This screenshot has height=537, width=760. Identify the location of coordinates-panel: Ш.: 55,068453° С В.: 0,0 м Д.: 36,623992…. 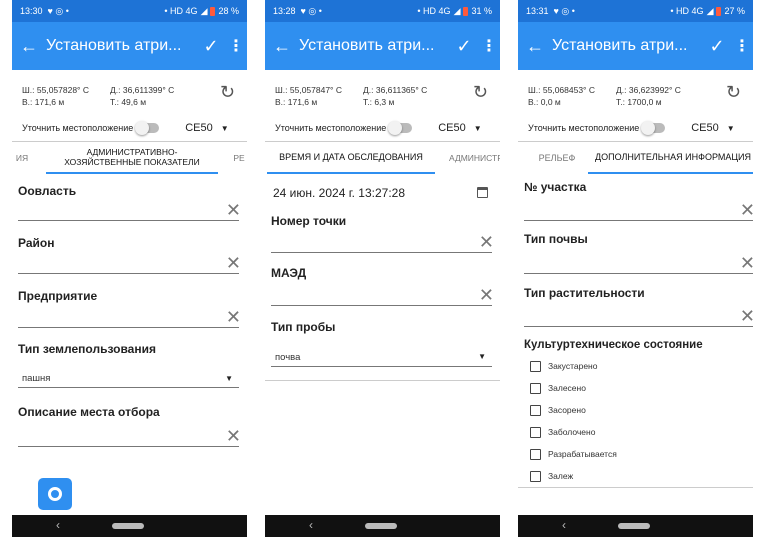
(635, 98).